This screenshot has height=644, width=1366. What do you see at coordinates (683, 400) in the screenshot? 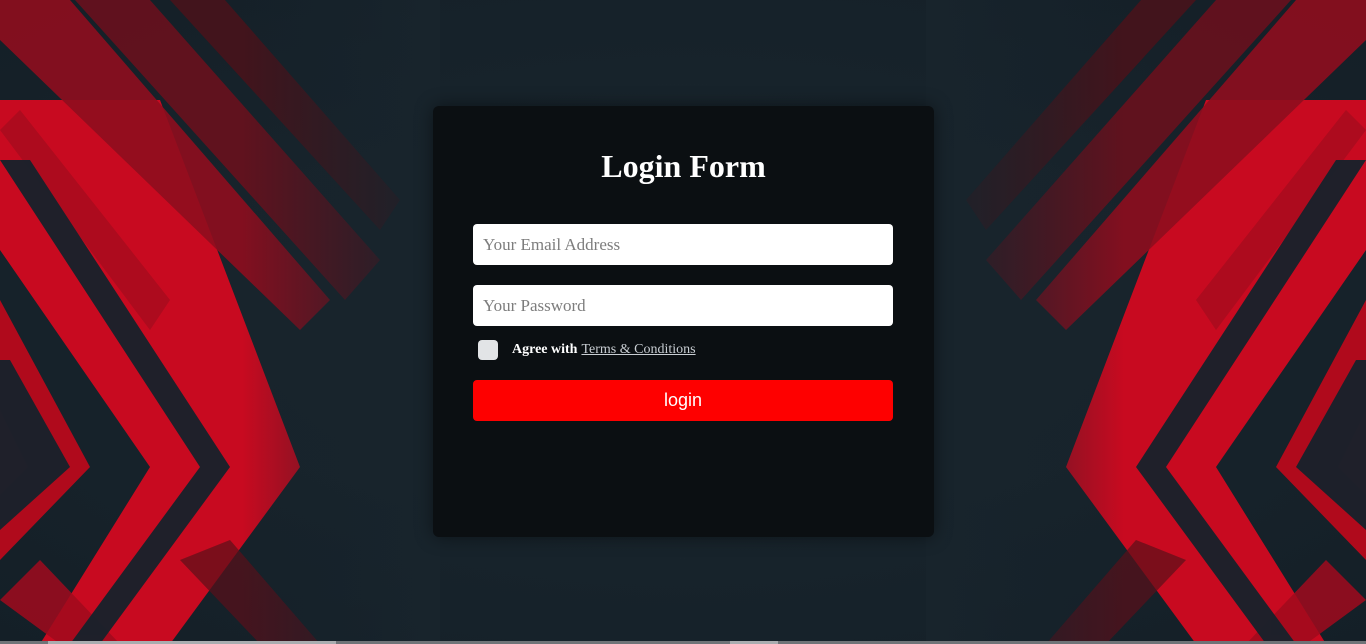
I see `login-button: login` at bounding box center [683, 400].